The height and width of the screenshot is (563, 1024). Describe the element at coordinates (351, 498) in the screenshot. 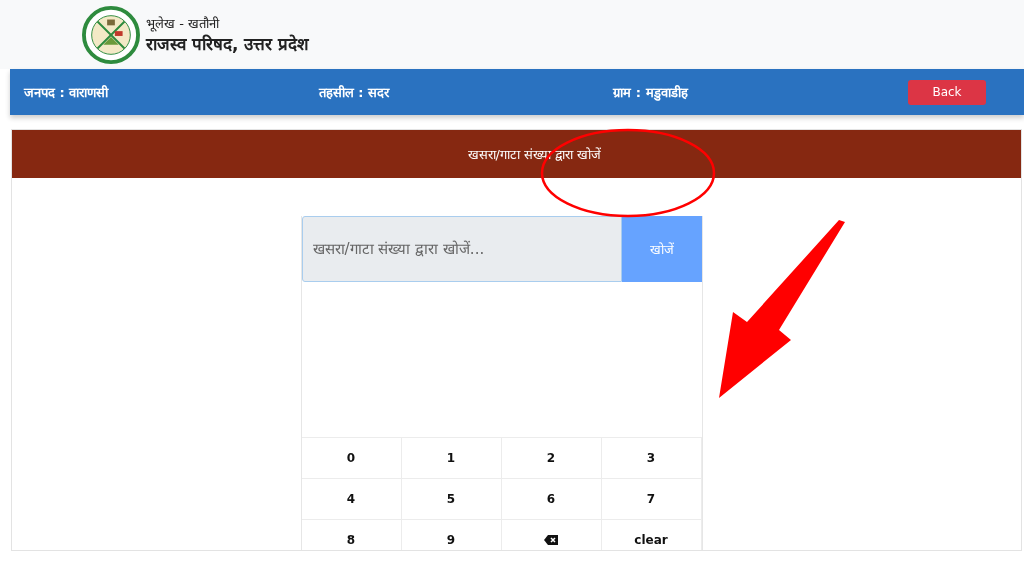

I see `digit-key: 4` at that location.